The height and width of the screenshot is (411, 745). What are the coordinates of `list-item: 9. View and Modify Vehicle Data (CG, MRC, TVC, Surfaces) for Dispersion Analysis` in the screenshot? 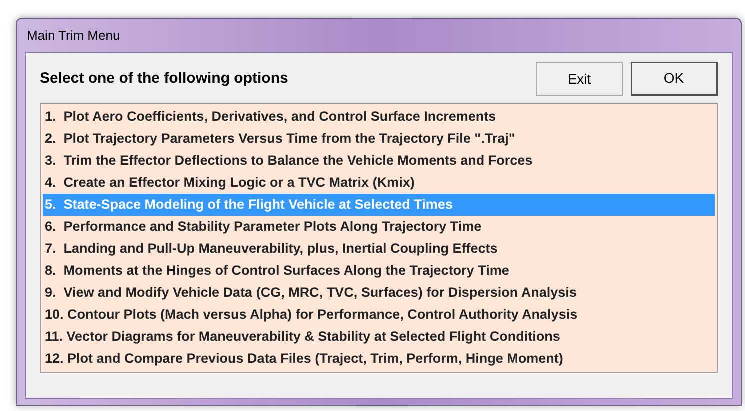 It's located at (379, 293).